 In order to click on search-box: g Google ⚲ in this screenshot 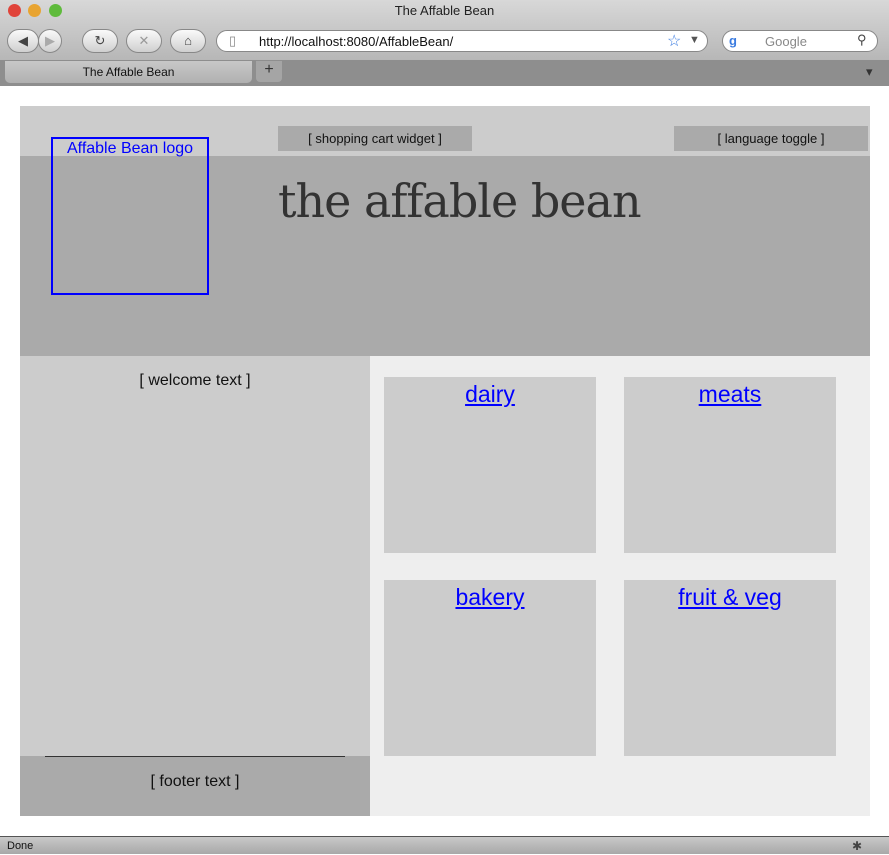, I will do `click(800, 41)`.